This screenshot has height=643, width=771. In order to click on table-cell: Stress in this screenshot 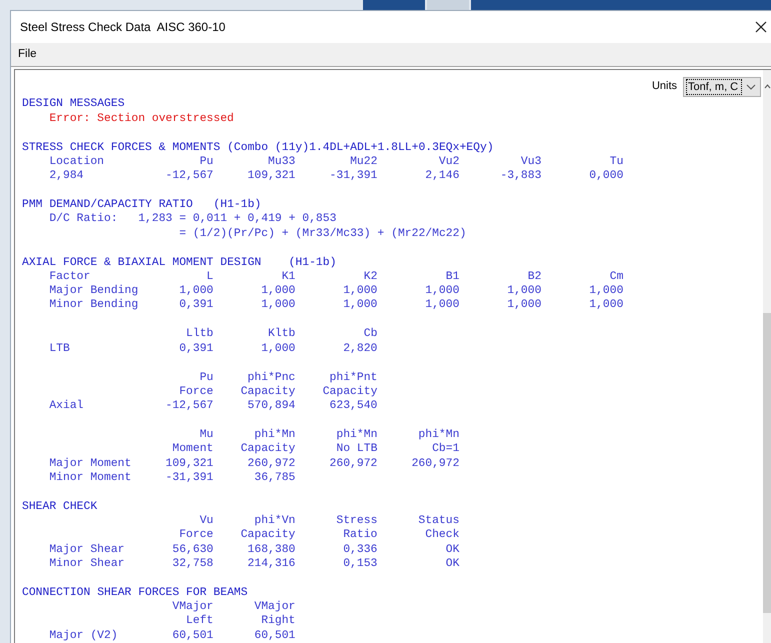, I will do `click(357, 521)`.